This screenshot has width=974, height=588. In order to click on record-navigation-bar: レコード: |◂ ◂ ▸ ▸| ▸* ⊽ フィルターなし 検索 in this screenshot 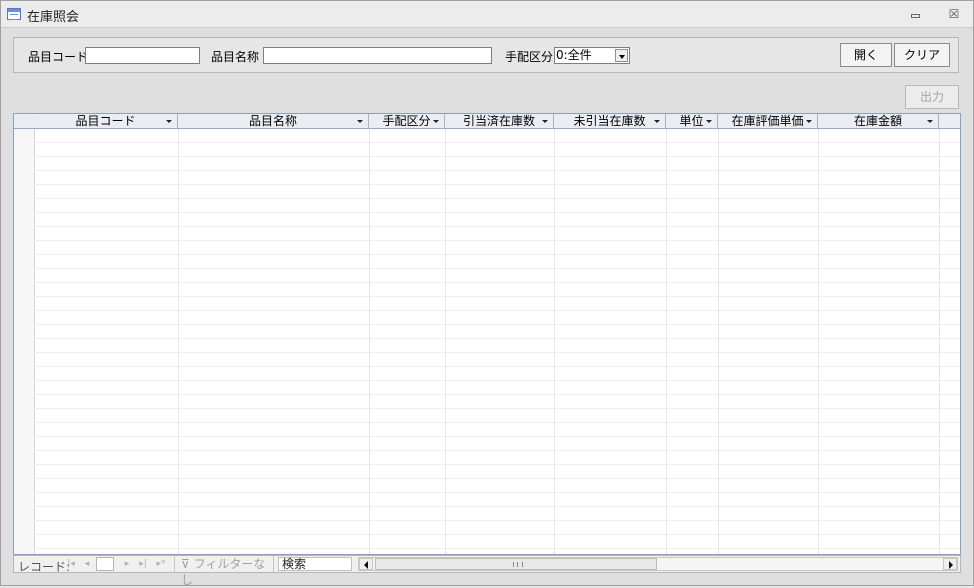, I will do `click(487, 571)`.